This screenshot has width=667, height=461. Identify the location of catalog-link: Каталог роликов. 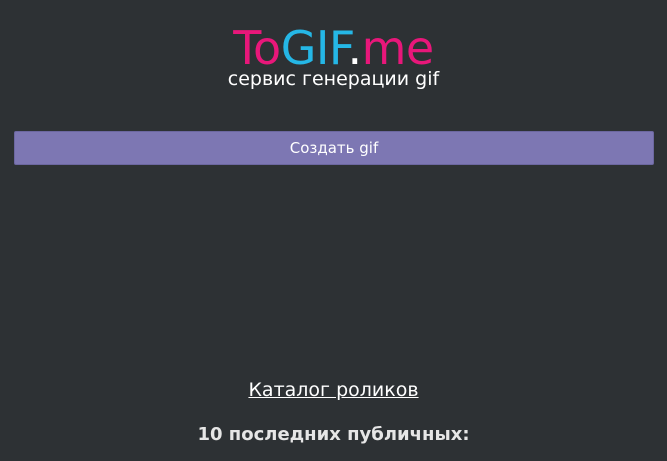
(333, 390).